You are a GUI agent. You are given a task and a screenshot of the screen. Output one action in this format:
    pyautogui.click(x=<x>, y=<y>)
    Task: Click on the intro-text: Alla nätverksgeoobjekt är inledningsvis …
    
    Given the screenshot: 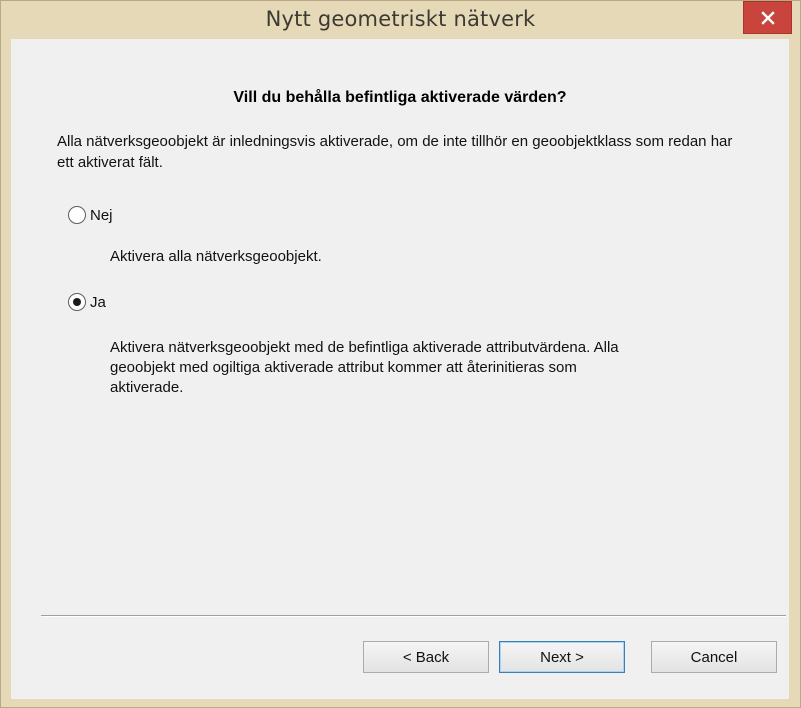 What is the action you would take?
    pyautogui.click(x=395, y=152)
    